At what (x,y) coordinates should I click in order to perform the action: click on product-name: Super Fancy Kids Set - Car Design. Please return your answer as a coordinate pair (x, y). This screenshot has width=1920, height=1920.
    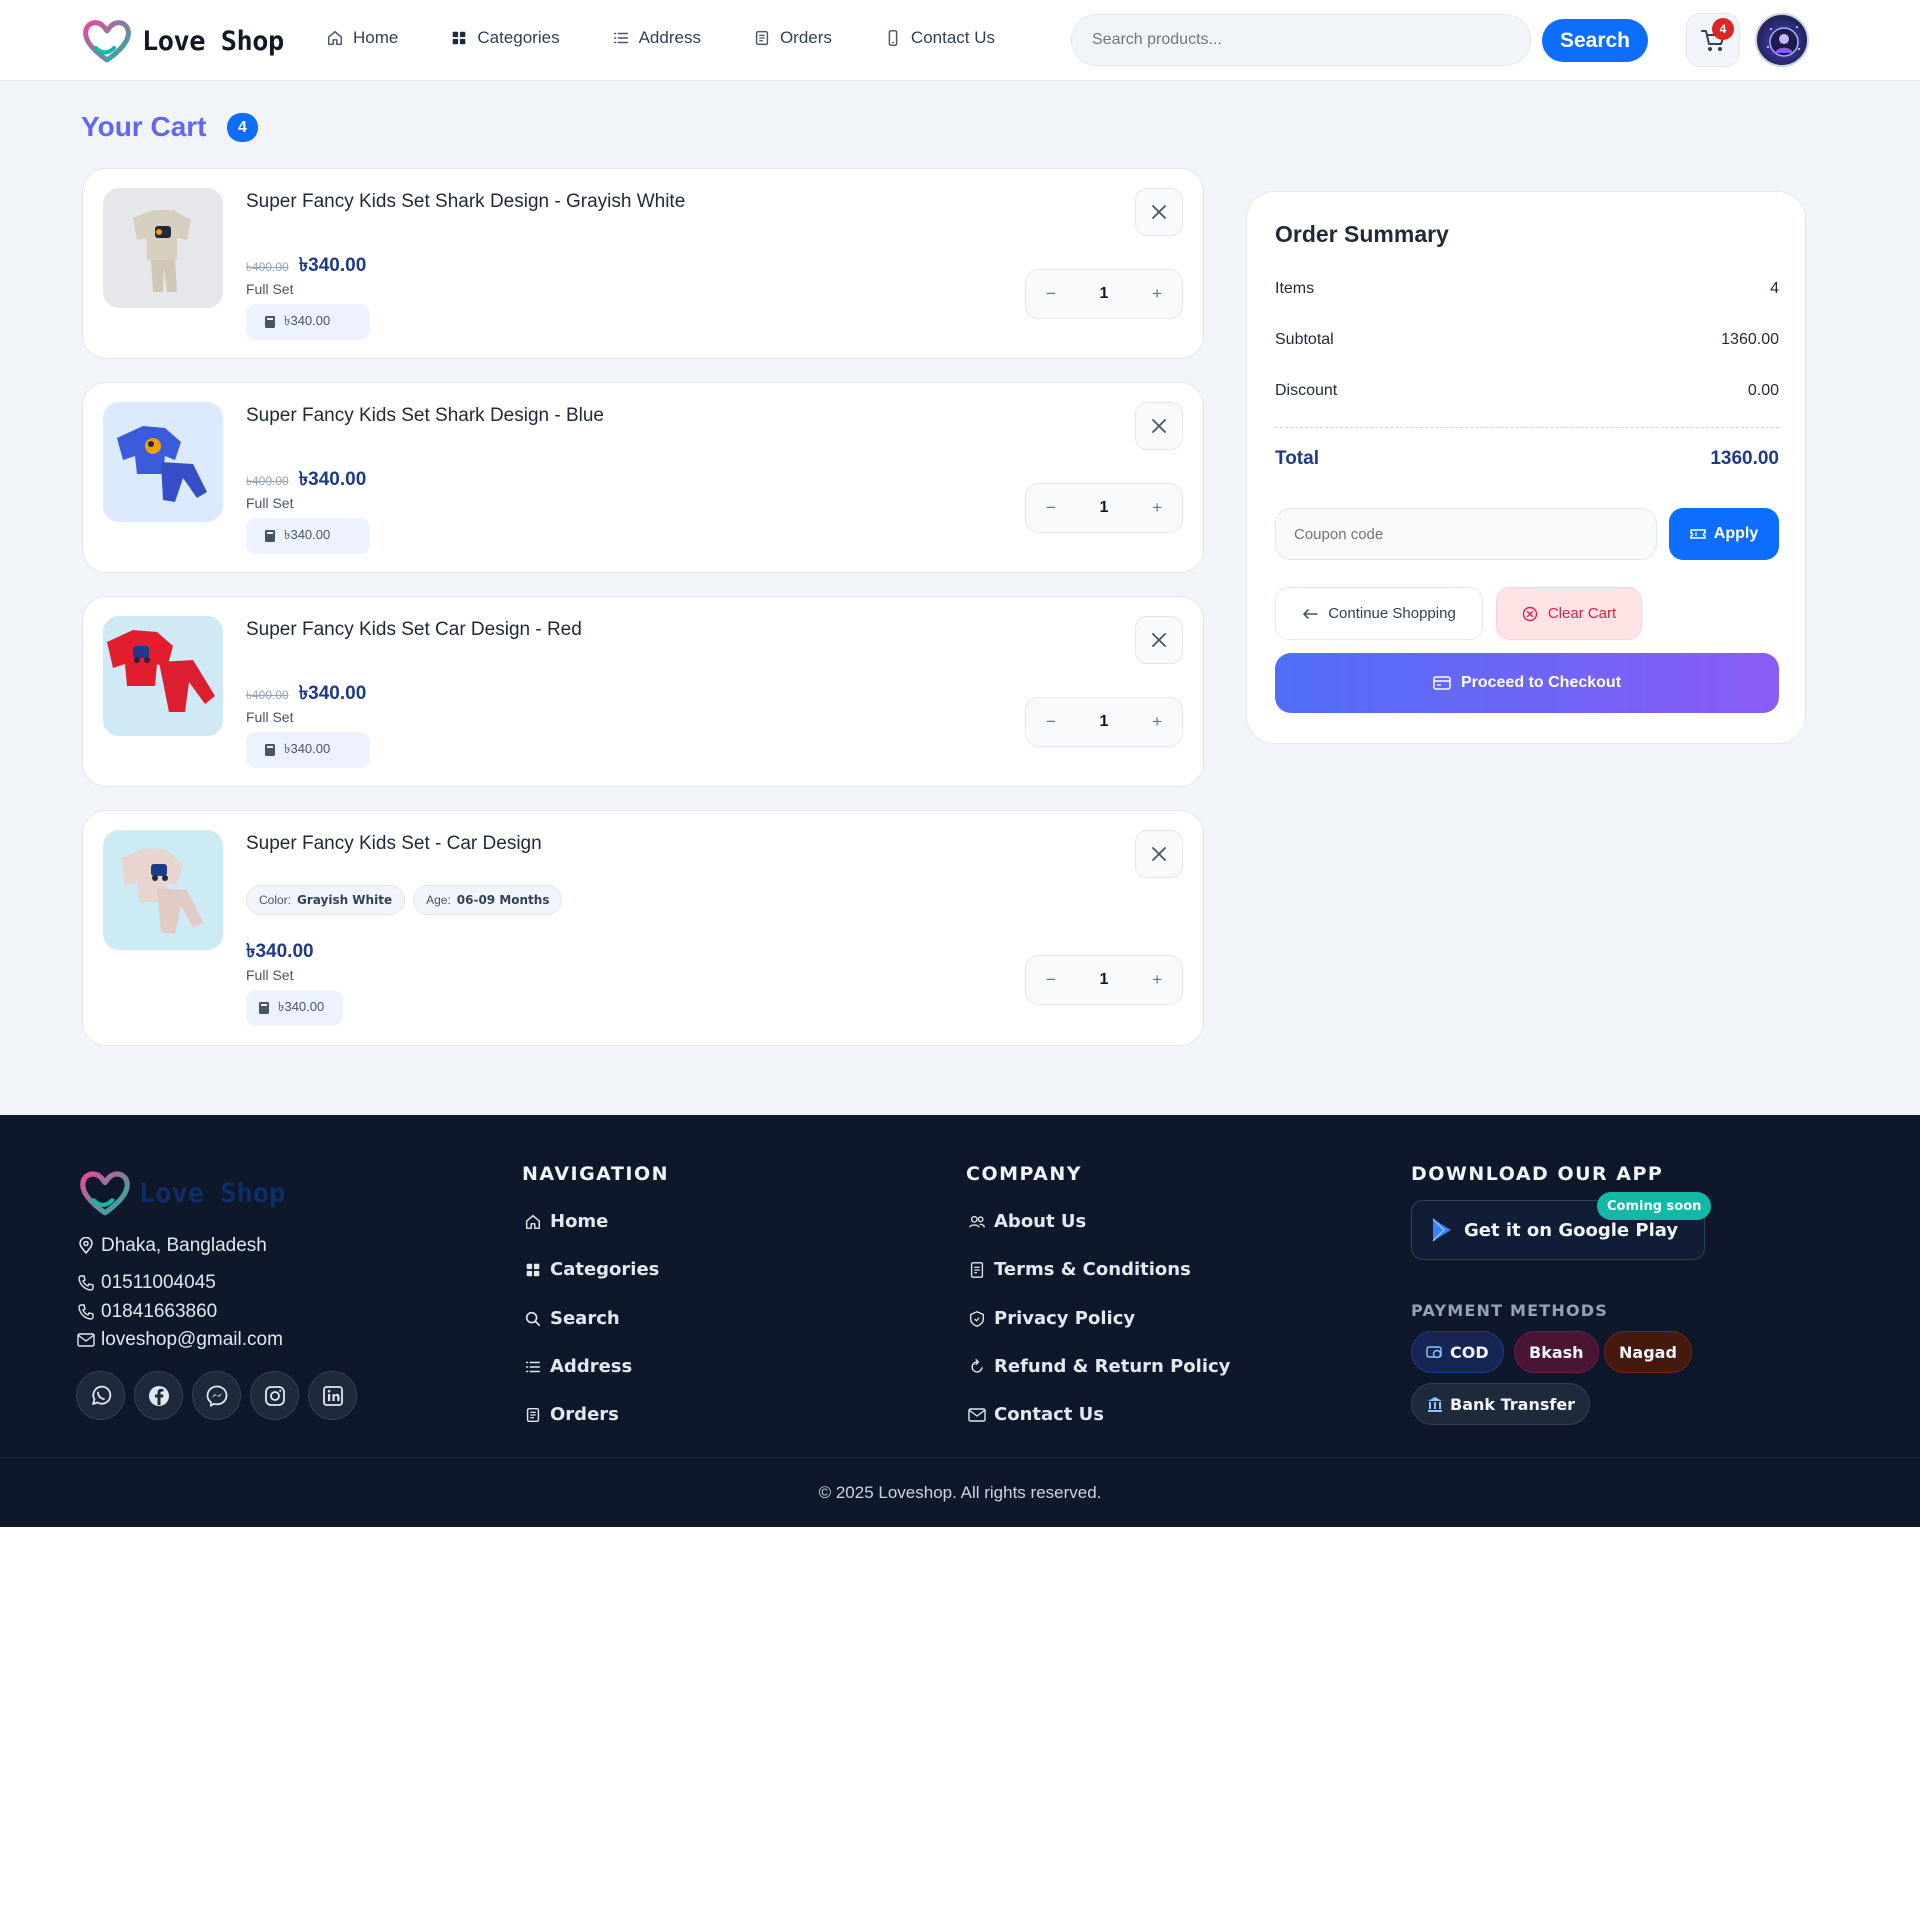
    Looking at the image, I should click on (394, 844).